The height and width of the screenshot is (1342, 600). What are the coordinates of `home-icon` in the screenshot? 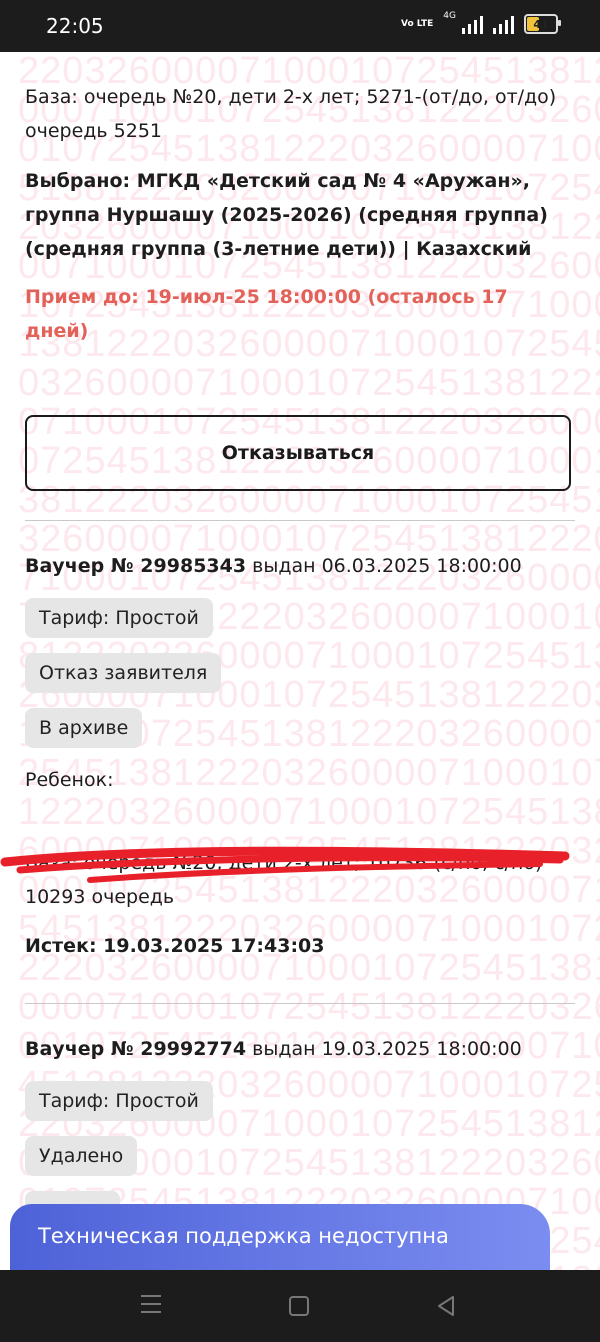 It's located at (299, 1306).